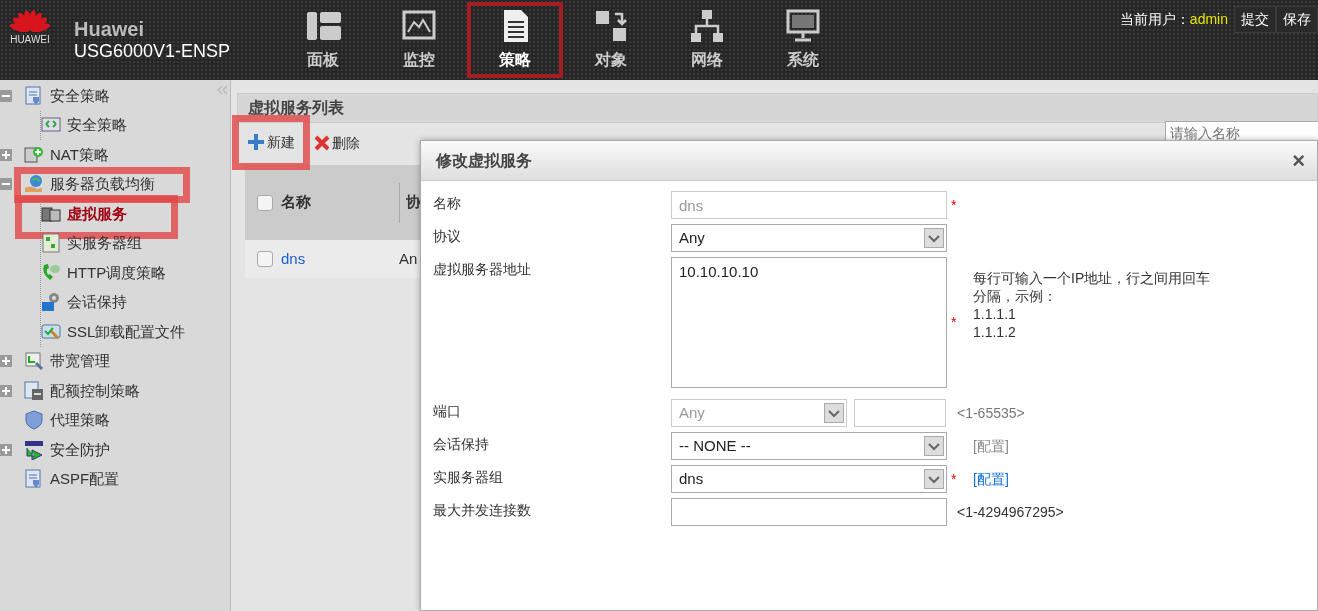  Describe the element at coordinates (95, 390) in the screenshot. I see `tree-item: 配额控制策略` at that location.